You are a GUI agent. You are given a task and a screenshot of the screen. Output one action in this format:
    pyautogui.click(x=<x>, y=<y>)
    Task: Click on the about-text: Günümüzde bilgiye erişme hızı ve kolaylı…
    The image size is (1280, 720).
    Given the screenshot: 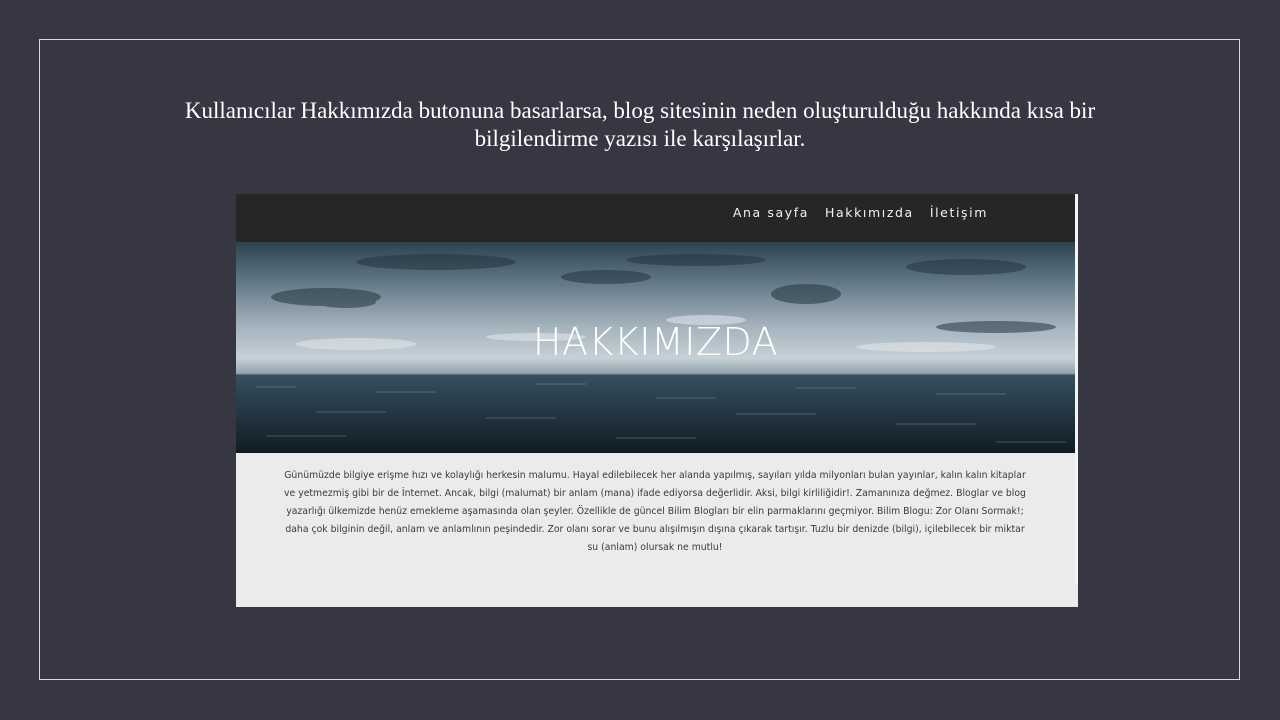 What is the action you would take?
    pyautogui.click(x=655, y=511)
    